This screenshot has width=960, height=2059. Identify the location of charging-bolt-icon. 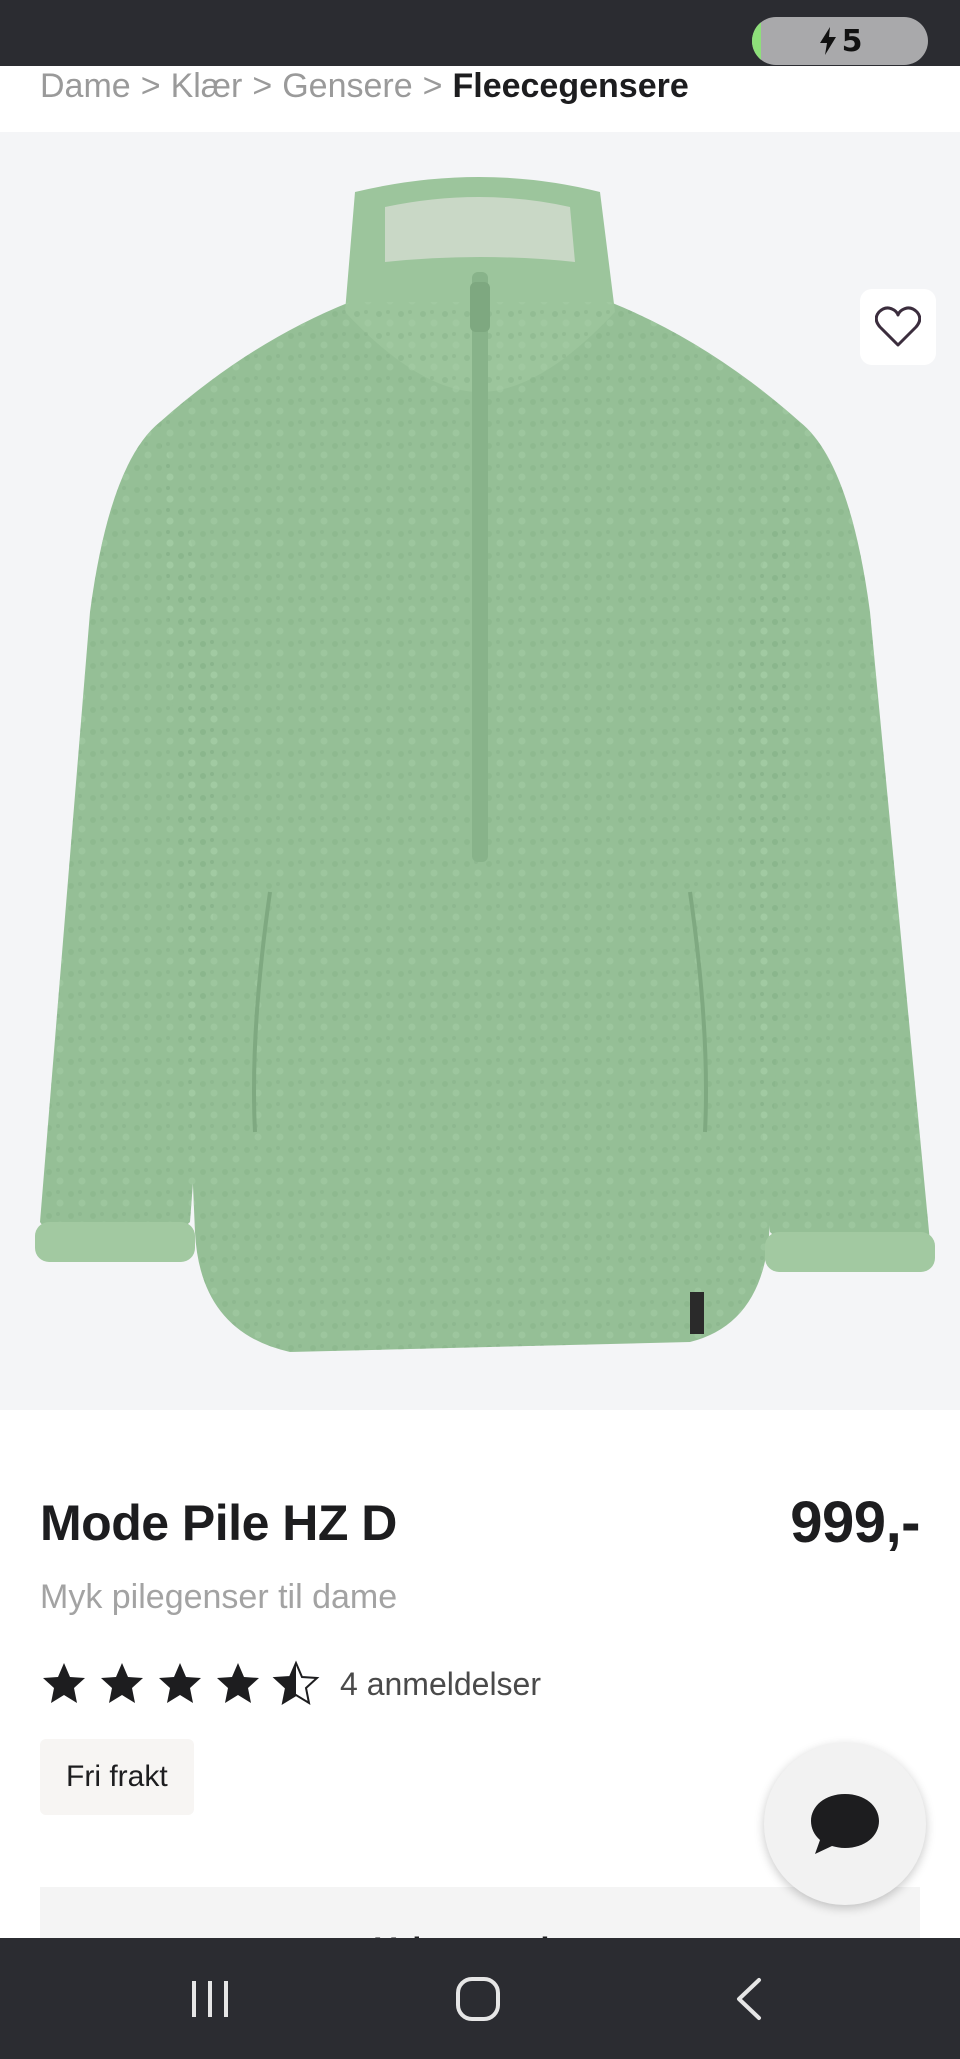
(827, 41).